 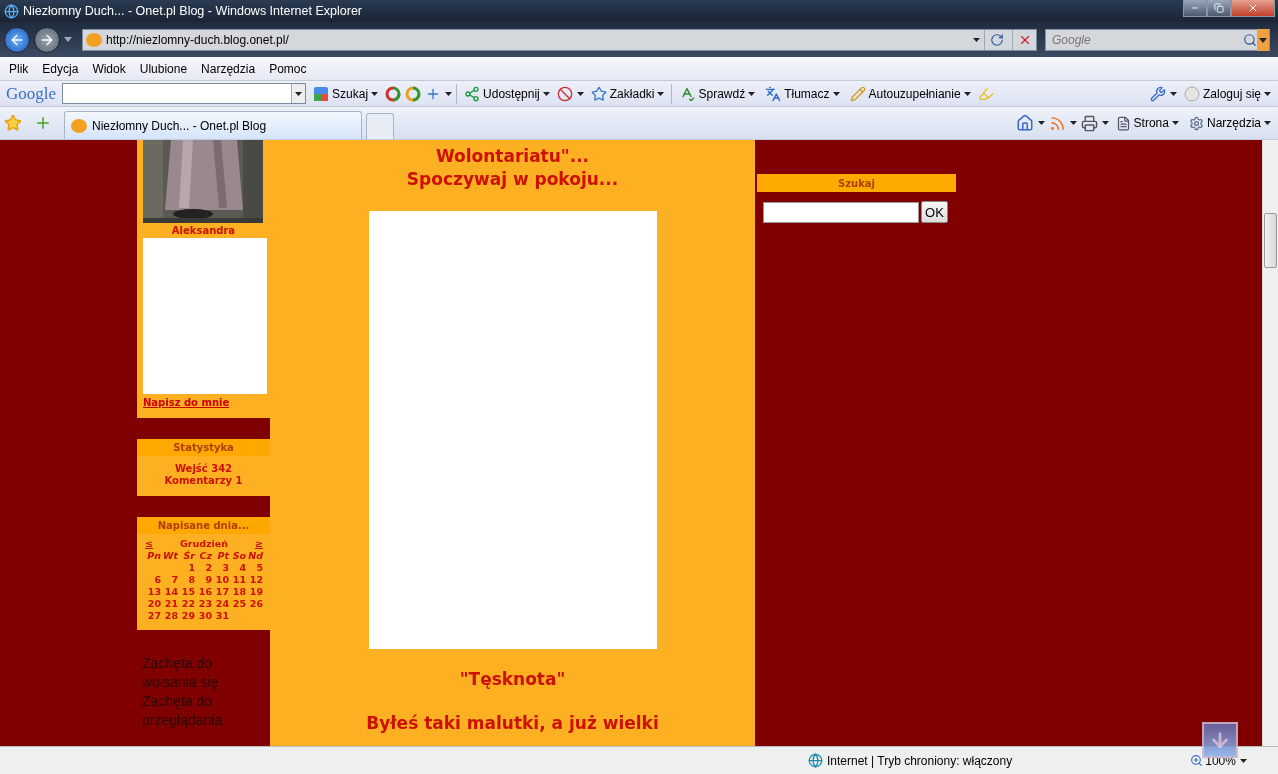 I want to click on menu-item: Ulubione, so click(x=163, y=68).